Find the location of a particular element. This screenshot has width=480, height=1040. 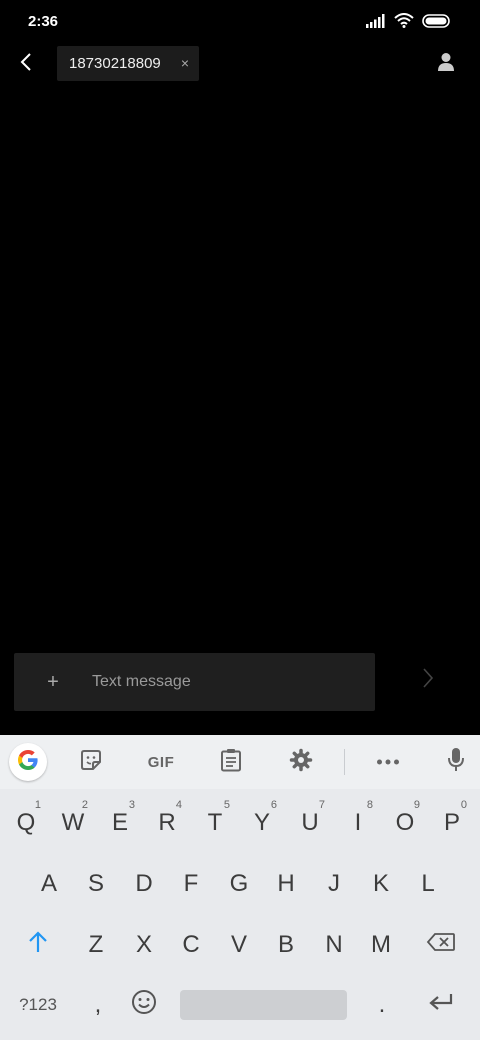

key-m: M is located at coordinates (381, 945).